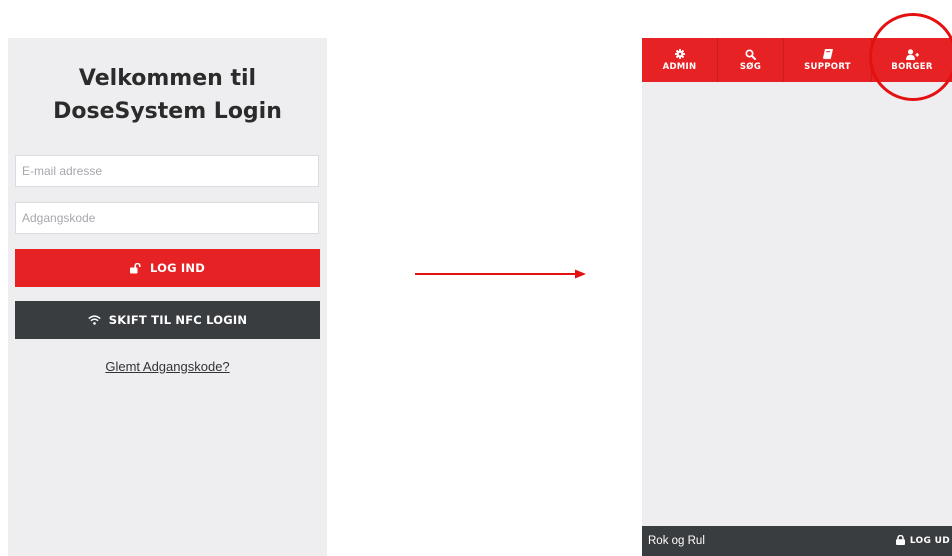  Describe the element at coordinates (827, 54) in the screenshot. I see `book-icon` at that location.